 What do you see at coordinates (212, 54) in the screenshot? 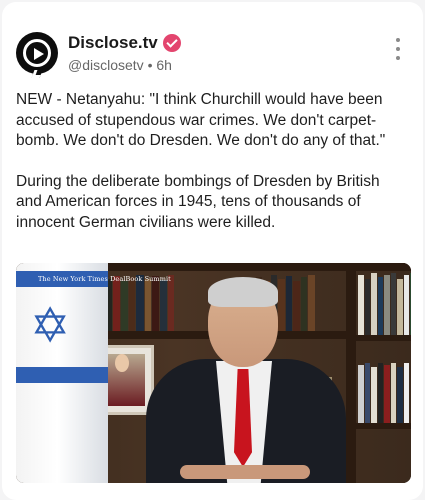
I see `post-header: Disclose.tv @disclosetv • 6h` at bounding box center [212, 54].